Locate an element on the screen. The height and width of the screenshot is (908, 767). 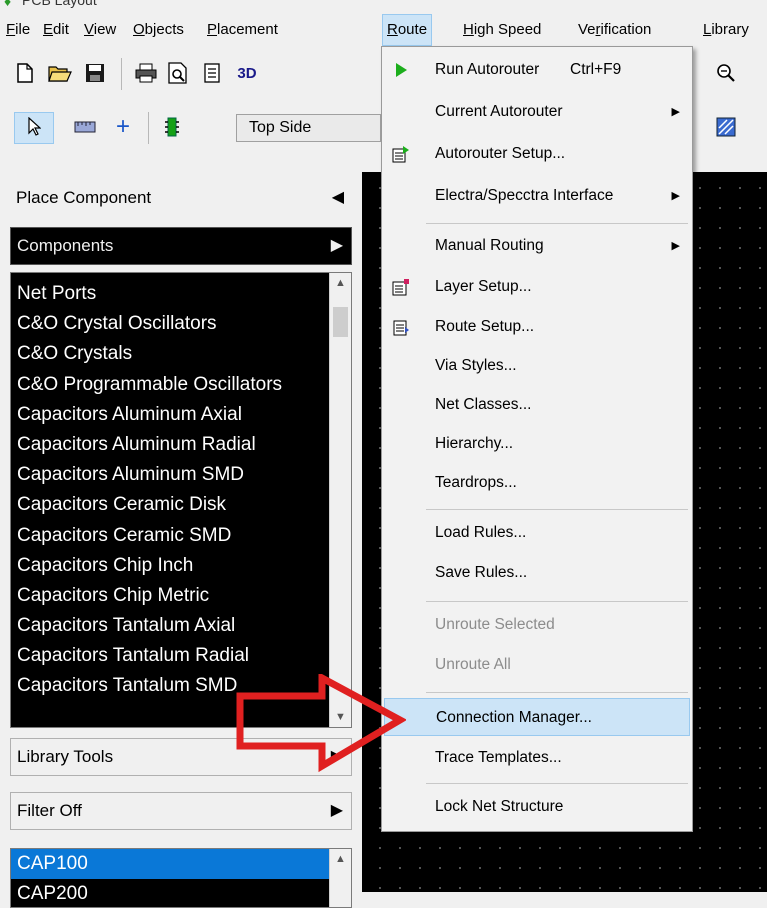
components-header: Components ▶ is located at coordinates (181, 246).